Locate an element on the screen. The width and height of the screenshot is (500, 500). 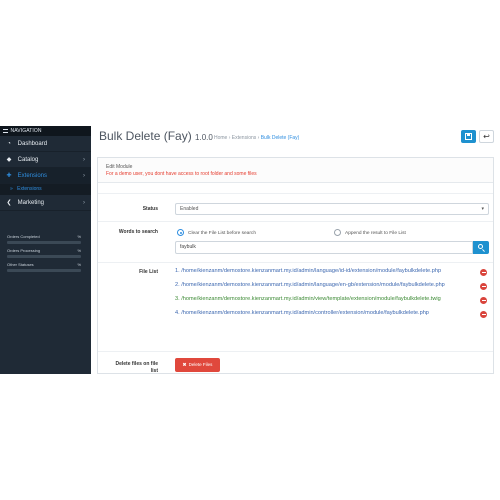
save-icon is located at coordinates (468, 136).